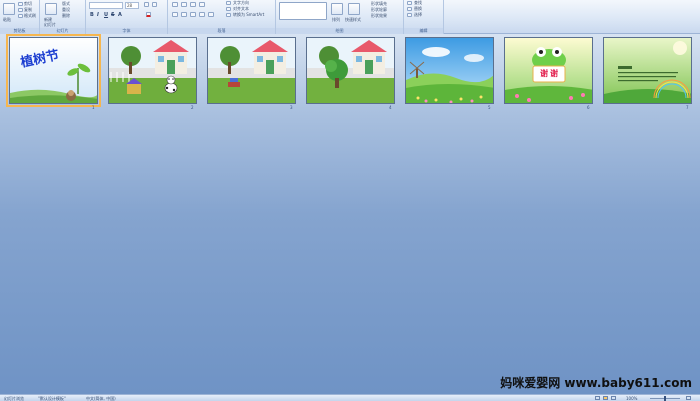  I want to click on group-font: 28 B I U S A 字体, so click(127, 17).